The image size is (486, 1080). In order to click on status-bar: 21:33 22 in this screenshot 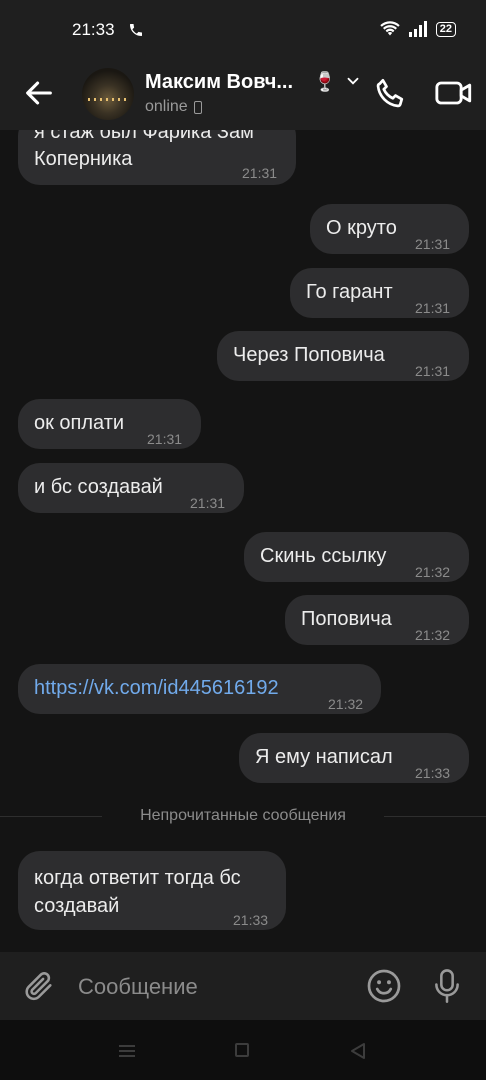, I will do `click(243, 30)`.